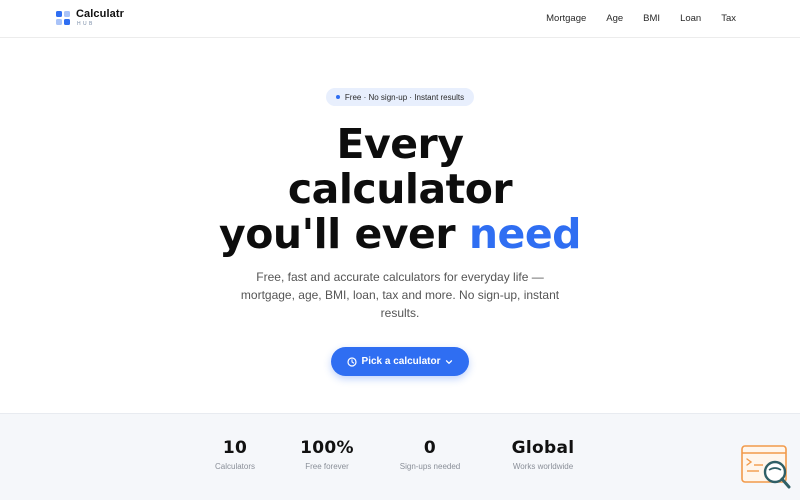  I want to click on clock-icon, so click(351, 361).